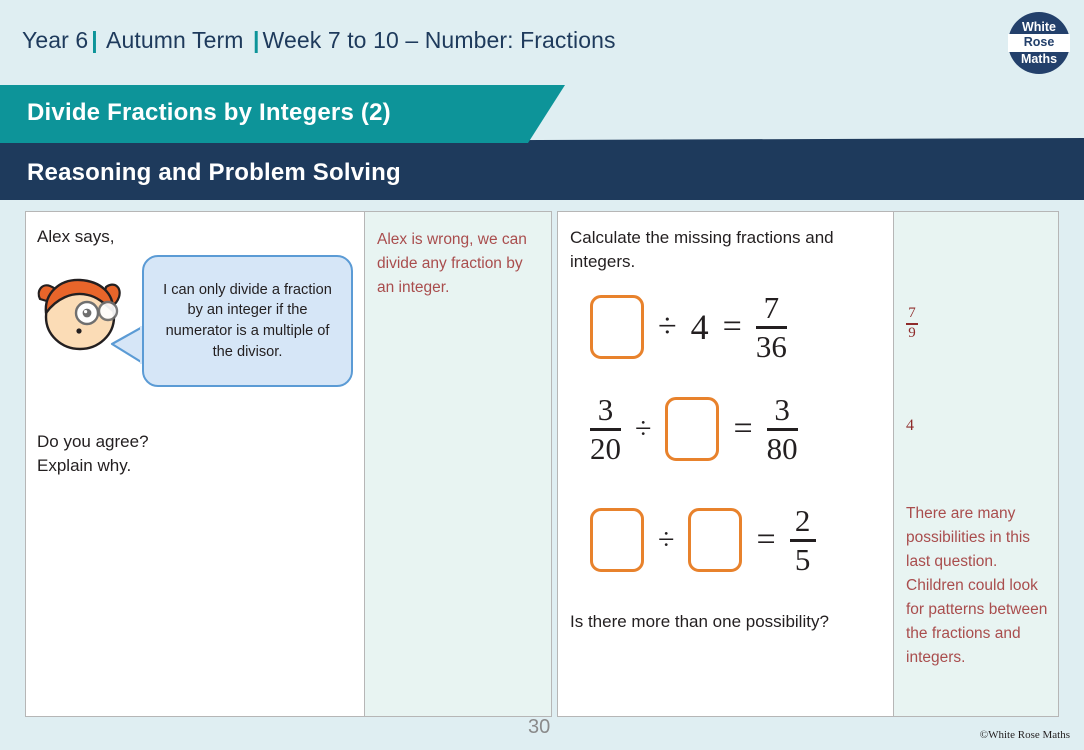 The width and height of the screenshot is (1084, 750). I want to click on equals-operator-1: =, so click(732, 327).